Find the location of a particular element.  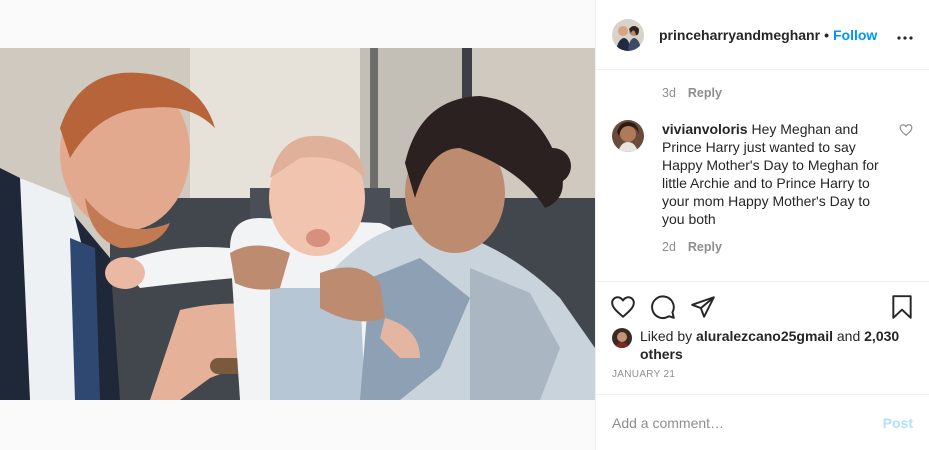

follow-button: Follow is located at coordinates (855, 35).